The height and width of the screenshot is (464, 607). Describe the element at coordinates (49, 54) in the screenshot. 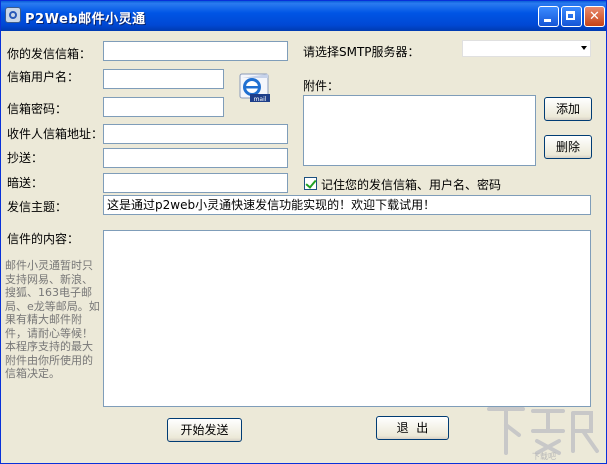

I see `sender-email-label: 你的发信信箱：` at that location.